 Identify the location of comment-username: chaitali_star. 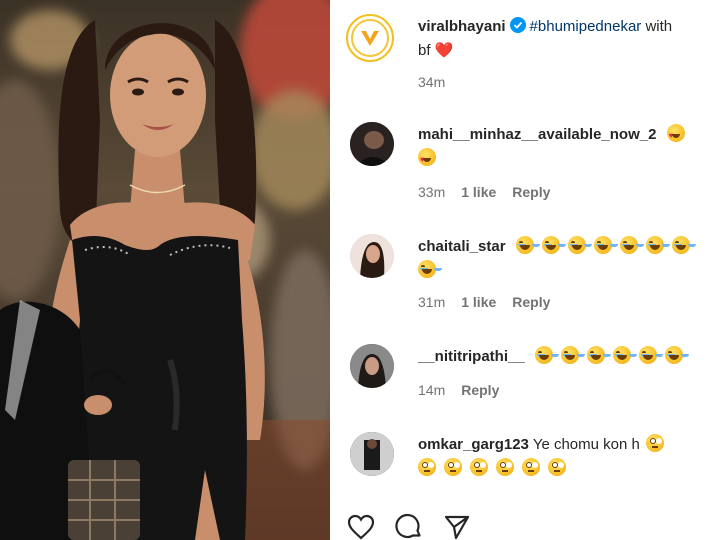
(462, 246).